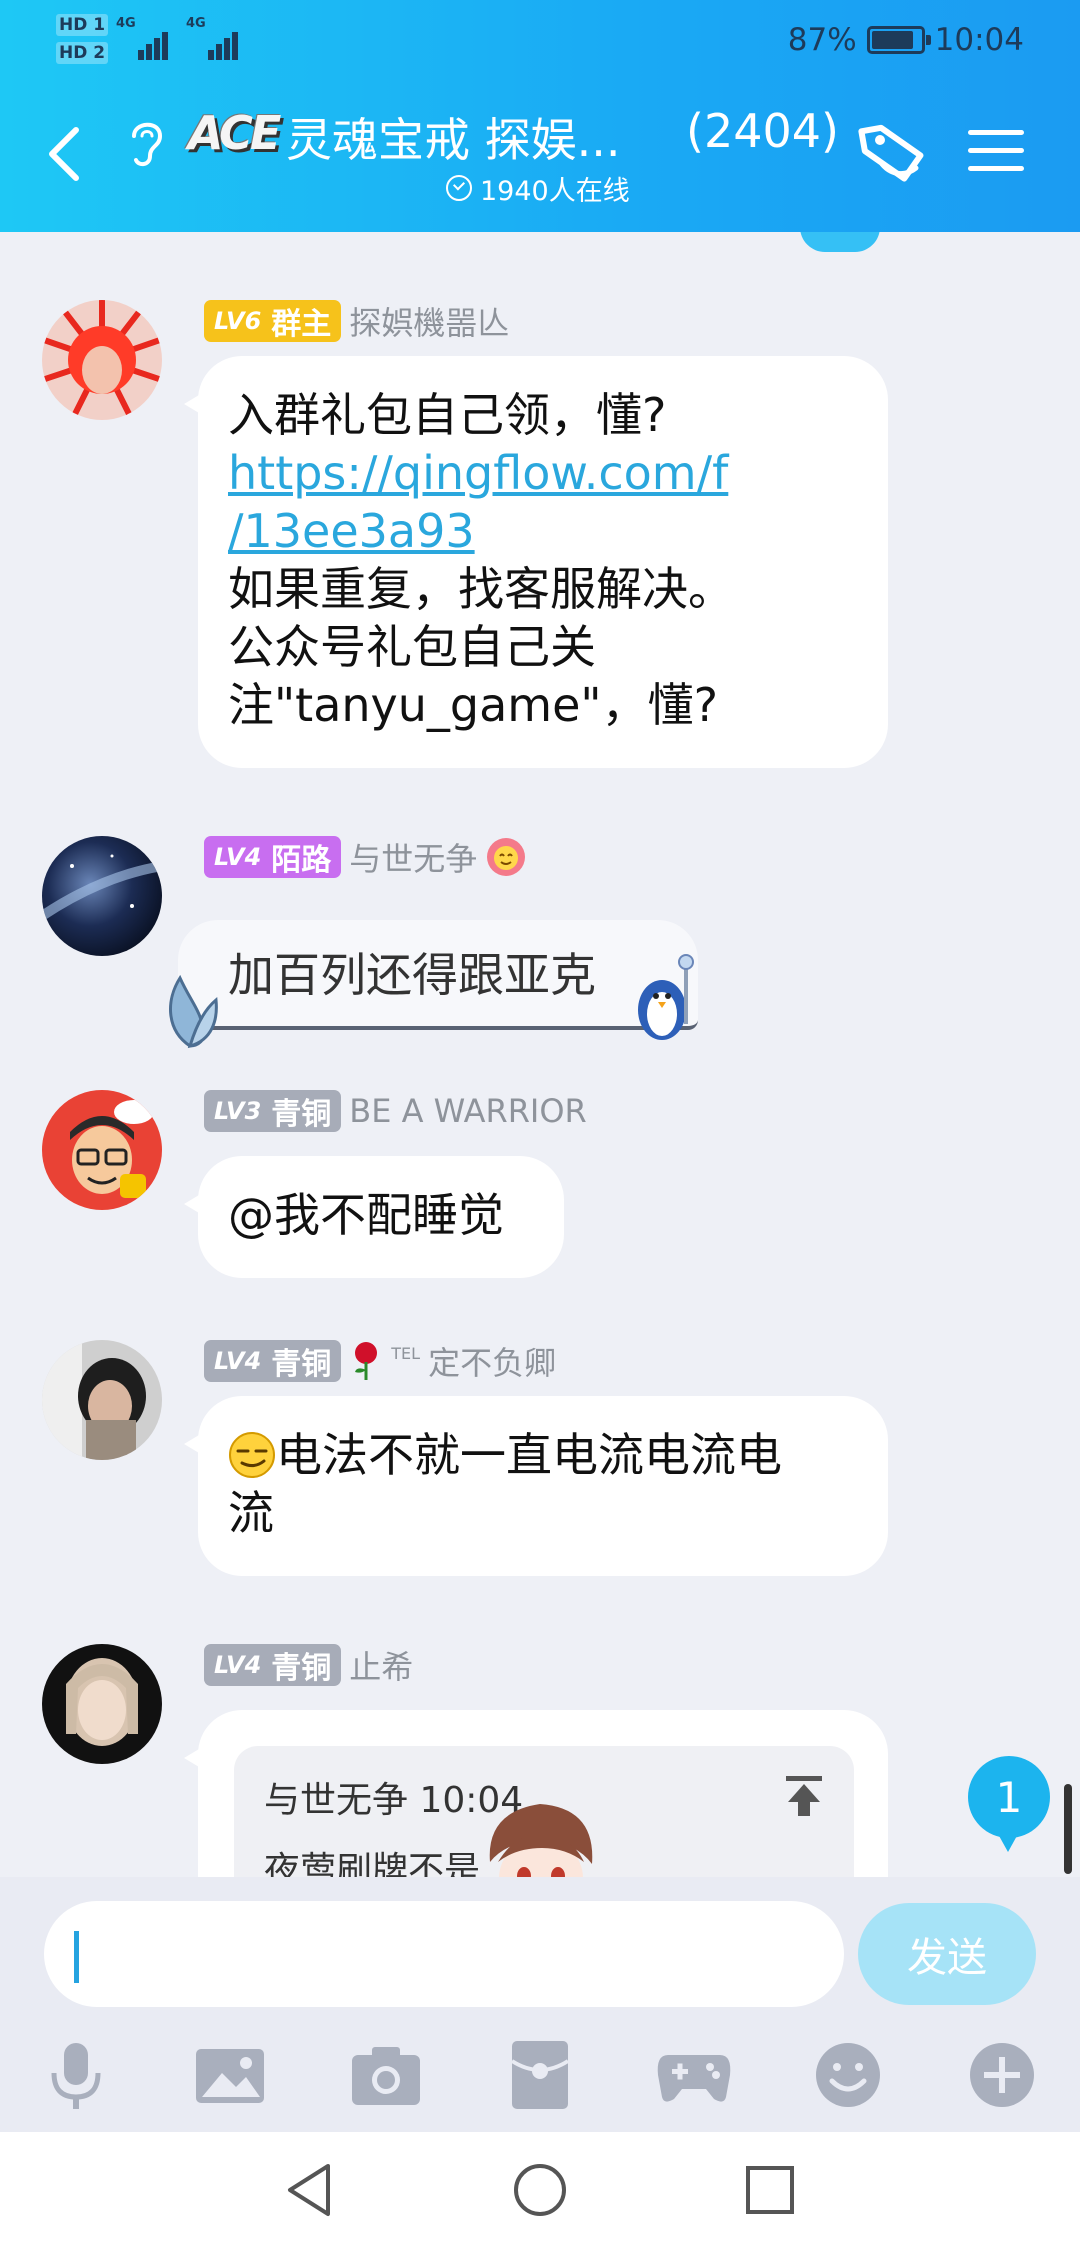  Describe the element at coordinates (444, 1954) in the screenshot. I see `message-input` at that location.